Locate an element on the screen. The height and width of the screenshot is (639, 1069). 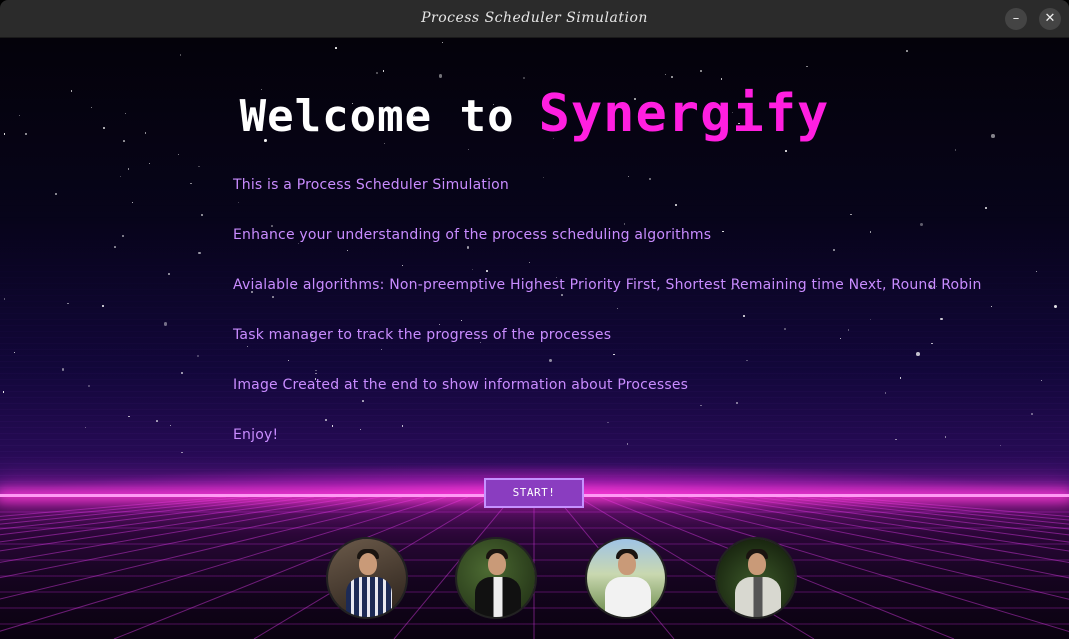
info-line: Enjoy! is located at coordinates (256, 435).